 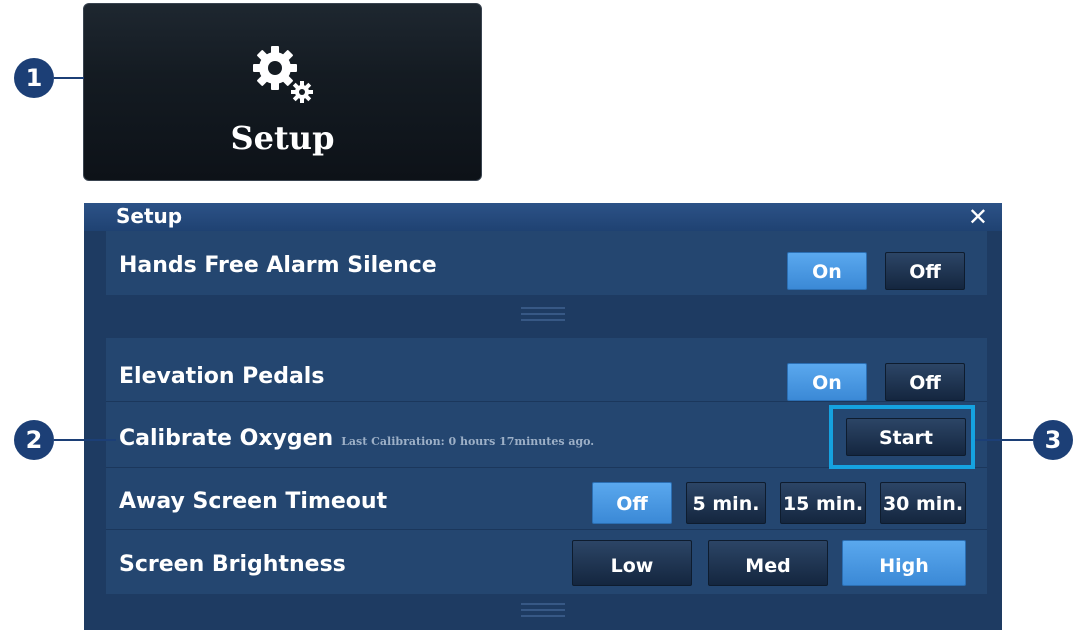 I want to click on setup-launch-button: Setup, so click(x=282, y=92).